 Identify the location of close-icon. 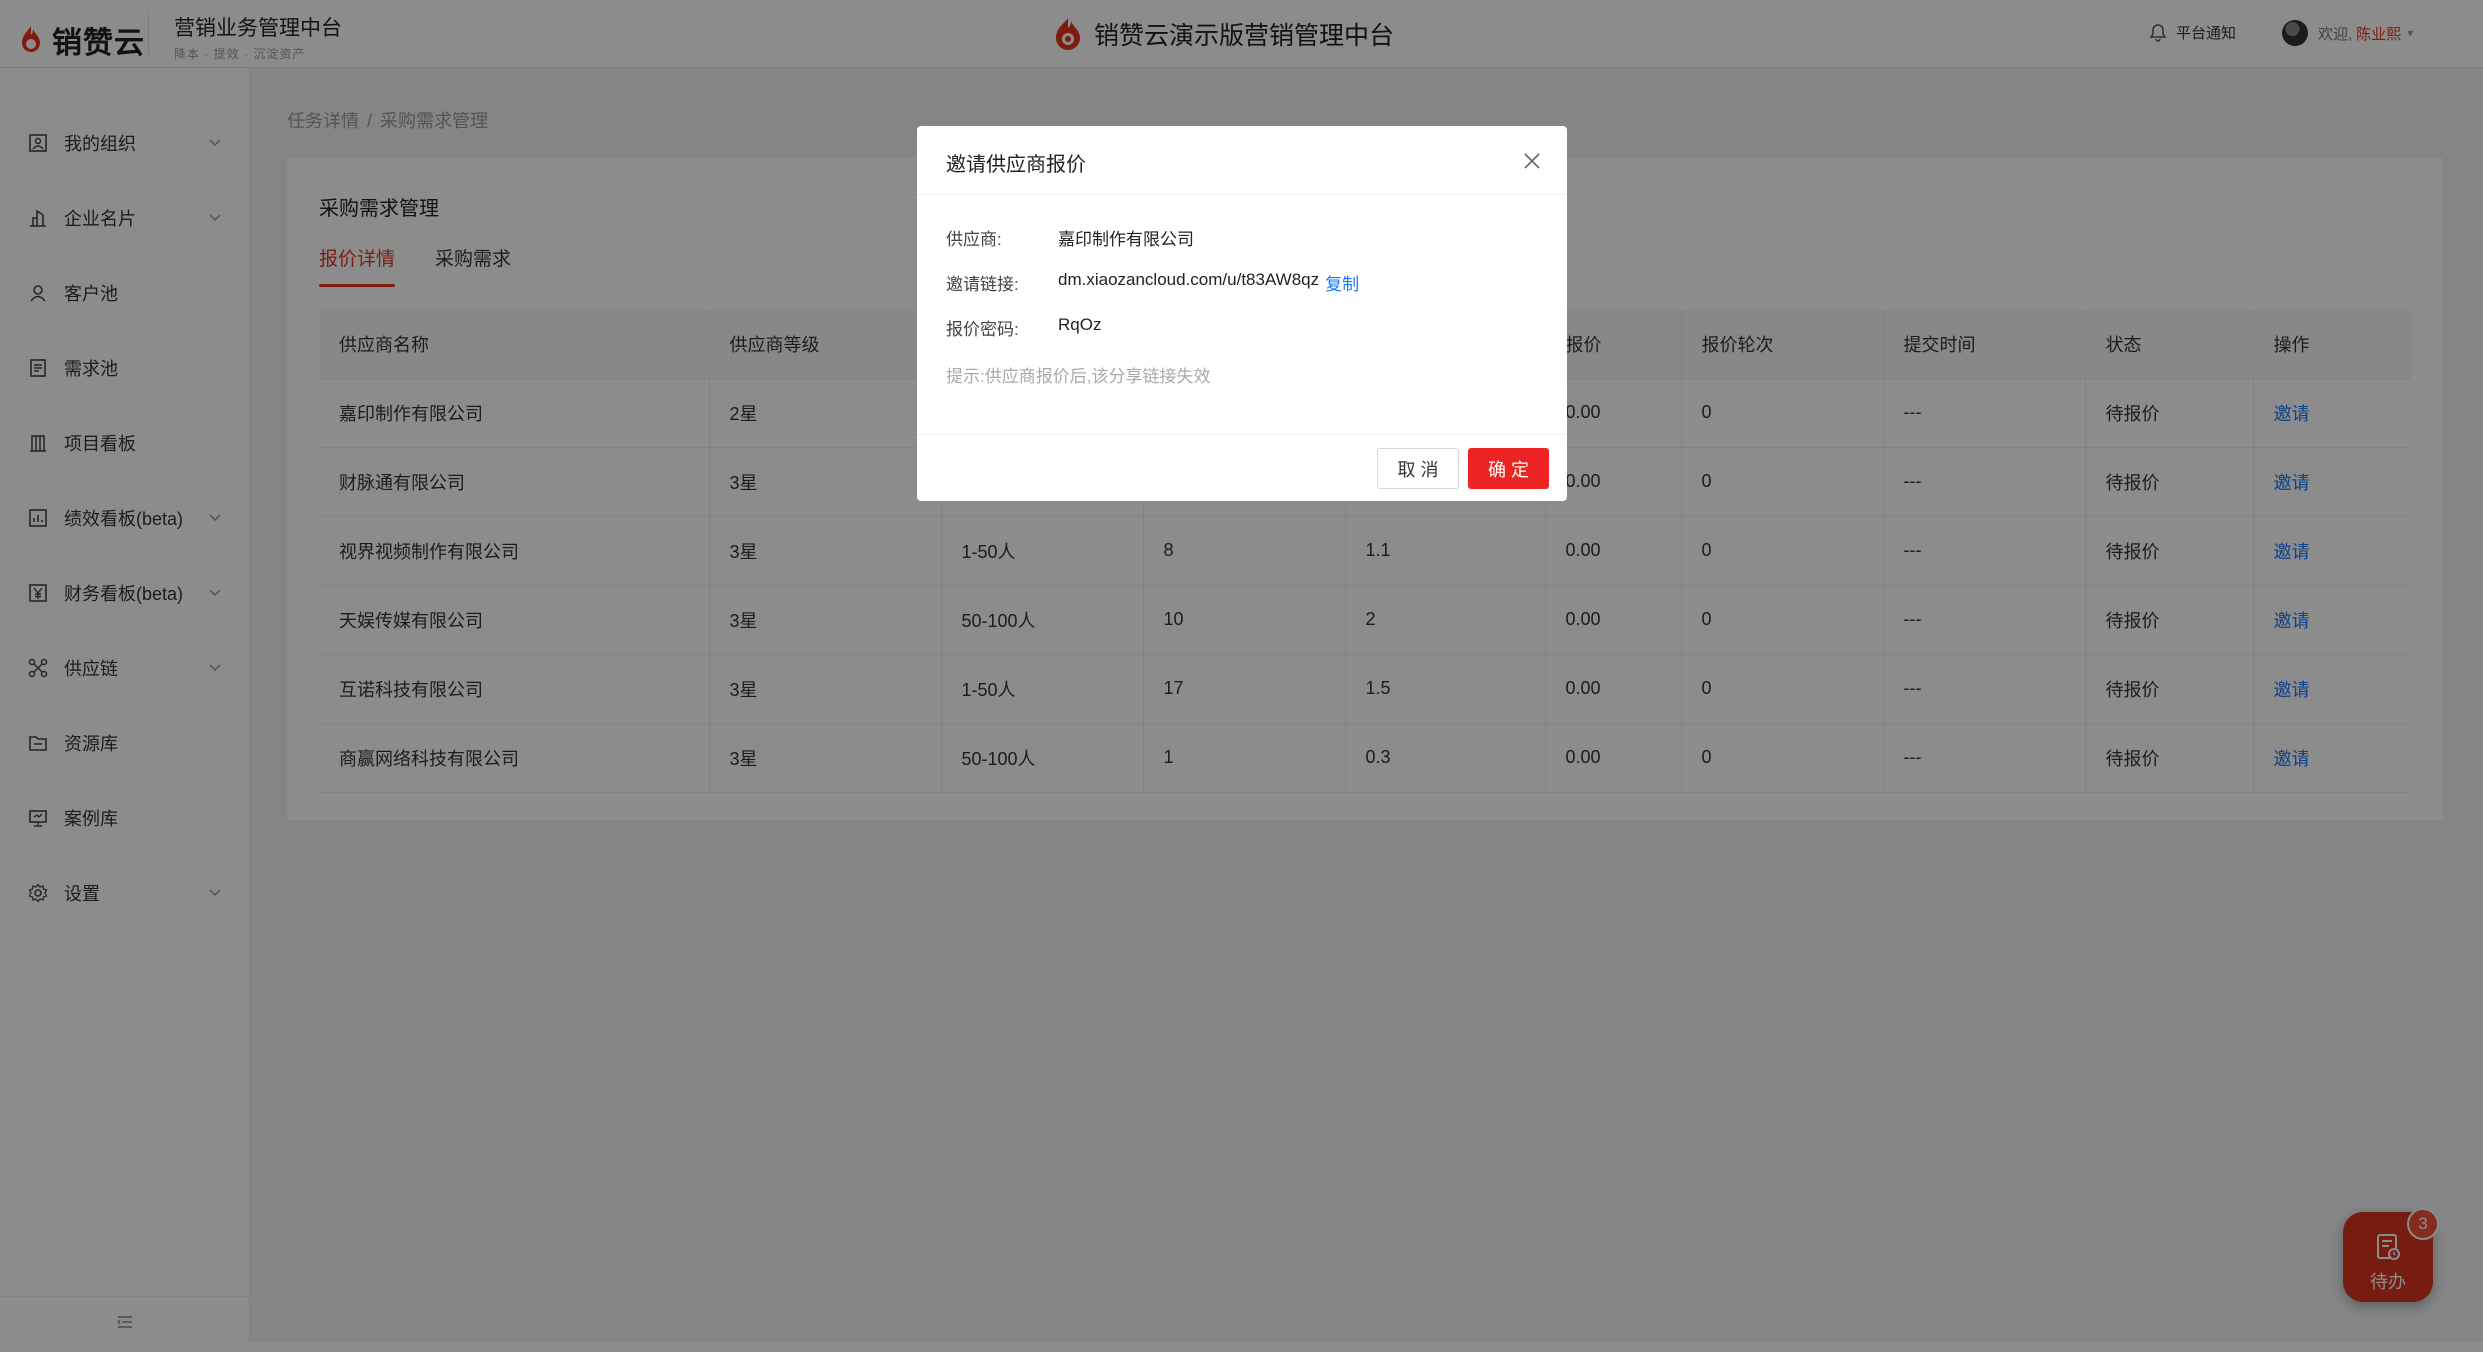
(1532, 161).